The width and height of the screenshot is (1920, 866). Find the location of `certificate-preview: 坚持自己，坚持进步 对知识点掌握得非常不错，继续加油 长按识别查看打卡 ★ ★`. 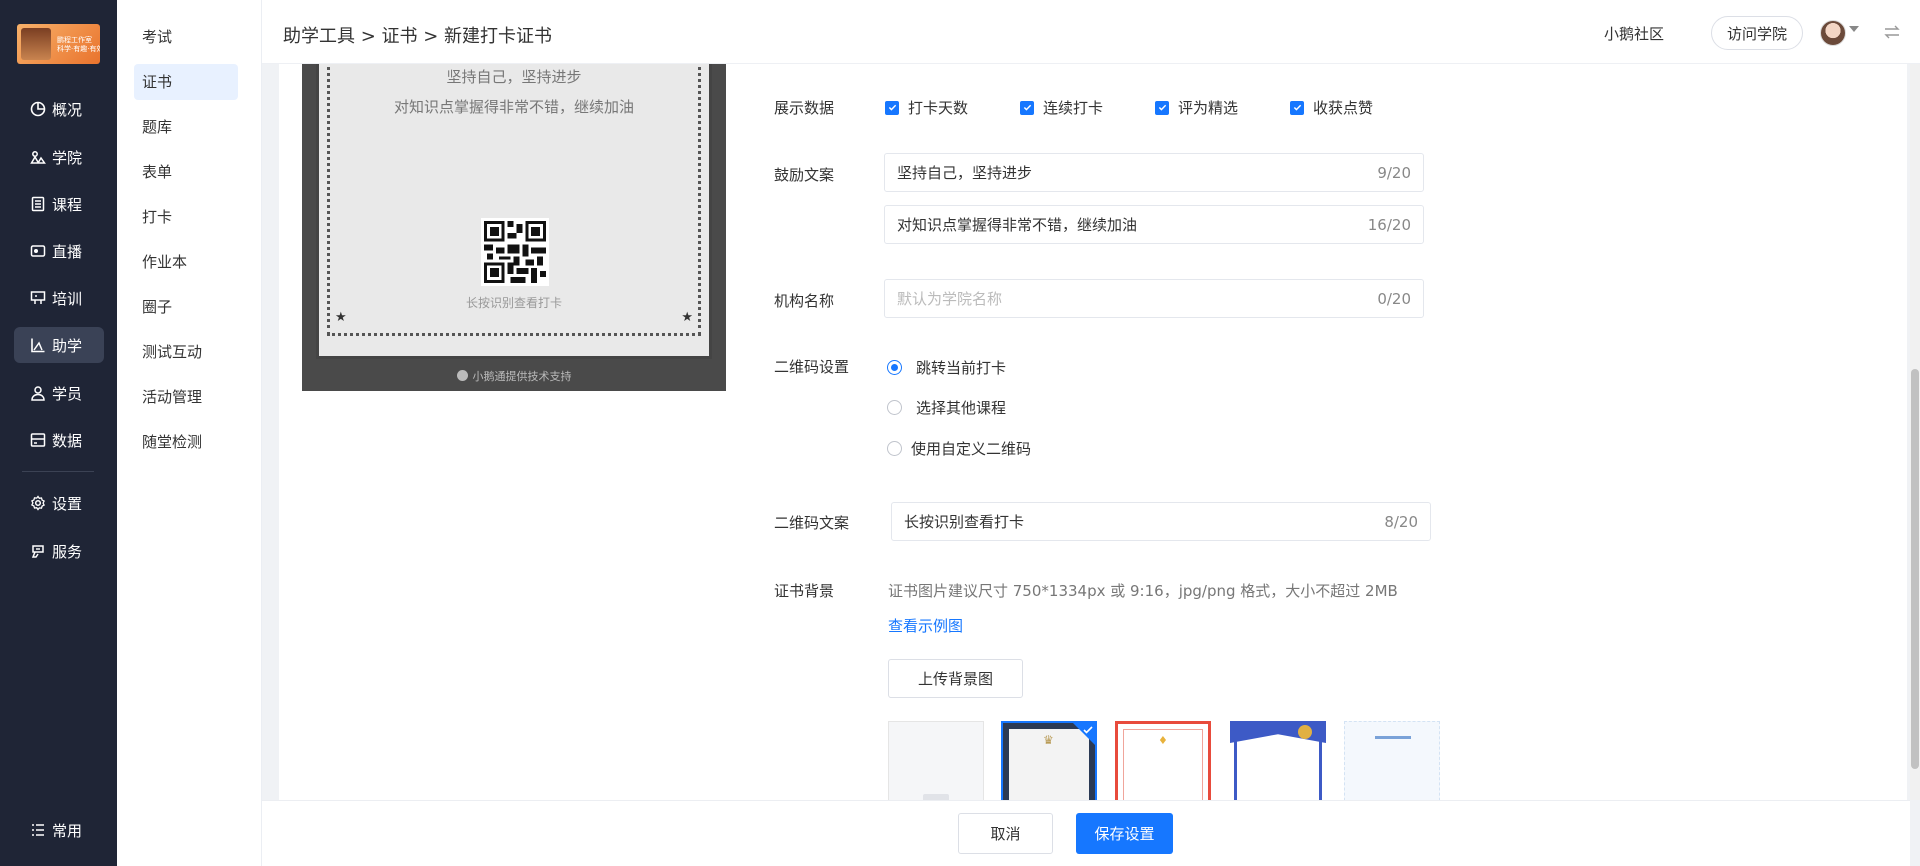

certificate-preview: 坚持自己，坚持进步 对知识点掌握得非常不错，继续加油 长按识别查看打卡 ★ ★ is located at coordinates (514, 227).